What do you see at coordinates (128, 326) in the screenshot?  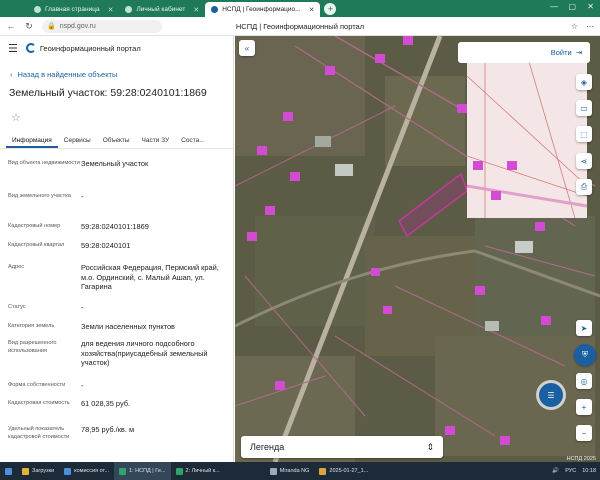 I see `attr-value: Земли населенных пунктов` at bounding box center [128, 326].